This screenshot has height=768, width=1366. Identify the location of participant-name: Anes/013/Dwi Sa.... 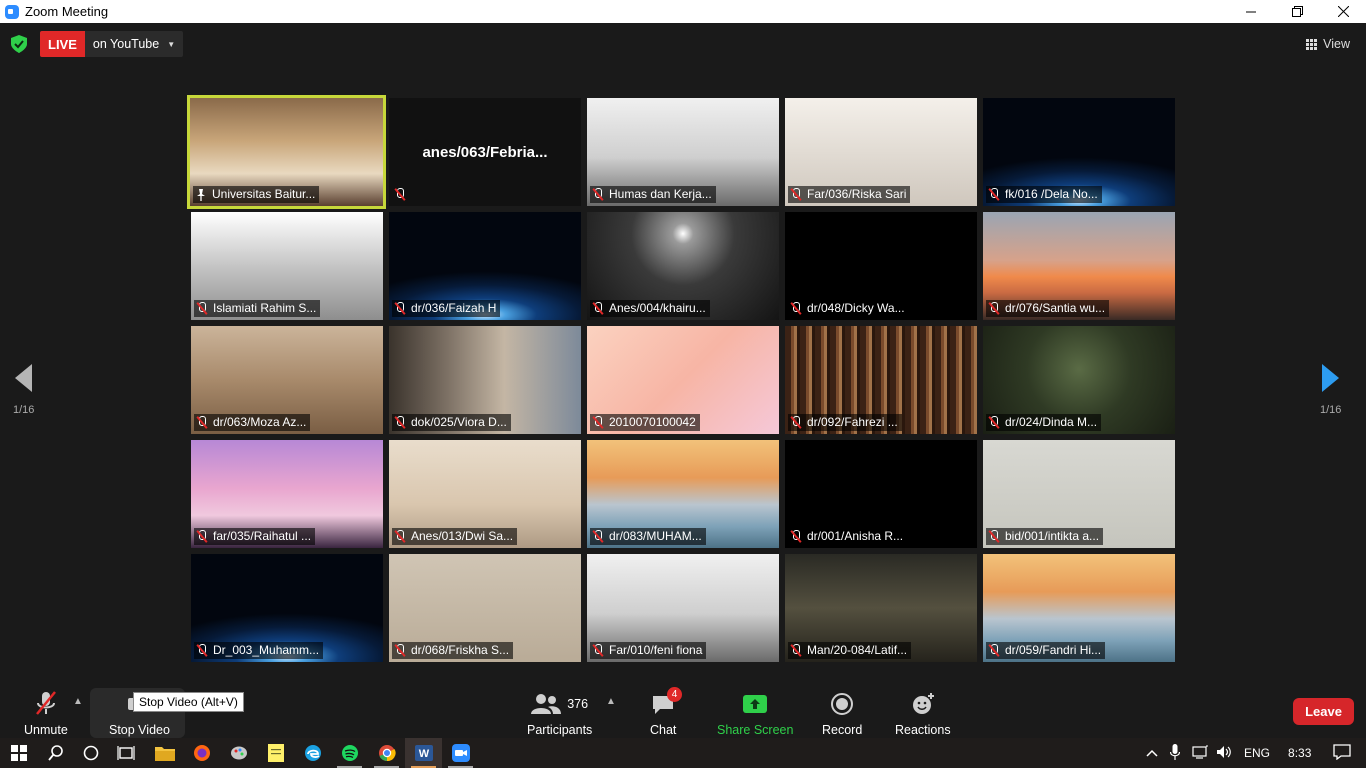
(462, 536).